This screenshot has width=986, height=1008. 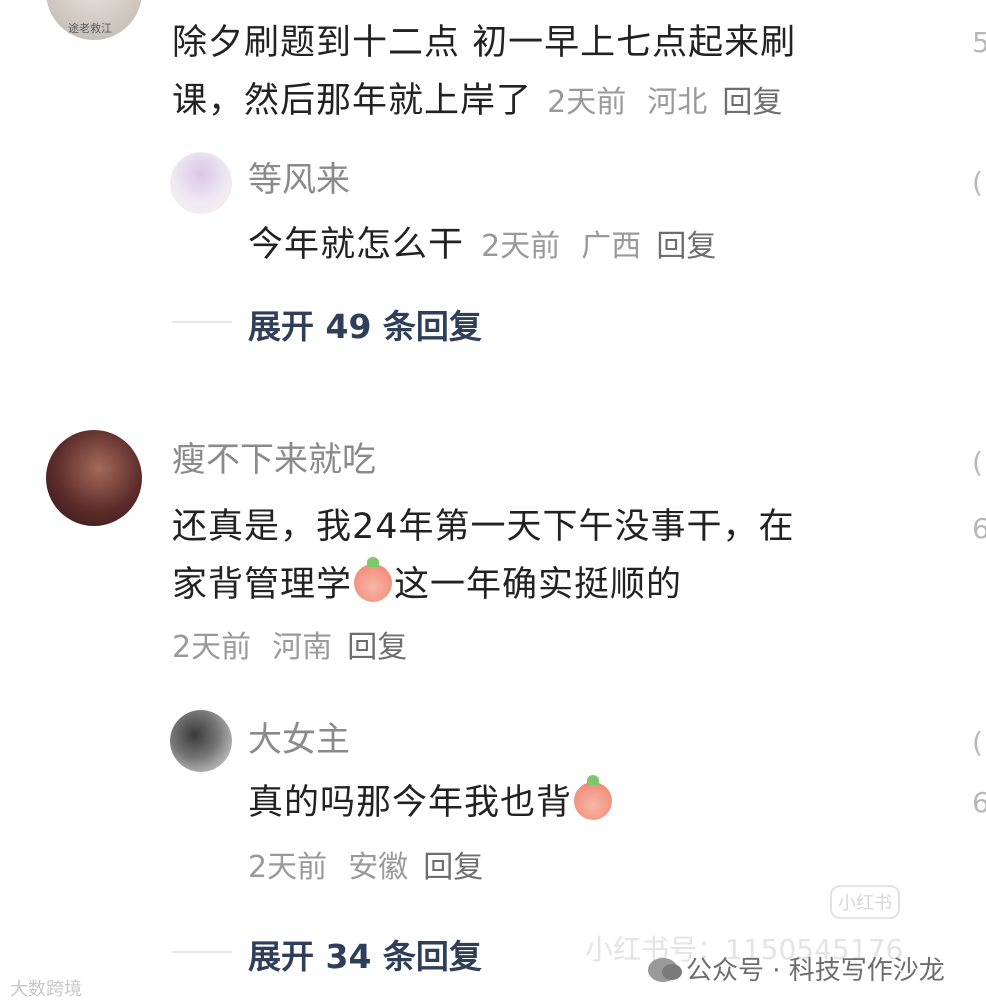 What do you see at coordinates (484, 43) in the screenshot?
I see `comment-text-line: 除夕刷题到十二点 初一早上七点起来刷` at bounding box center [484, 43].